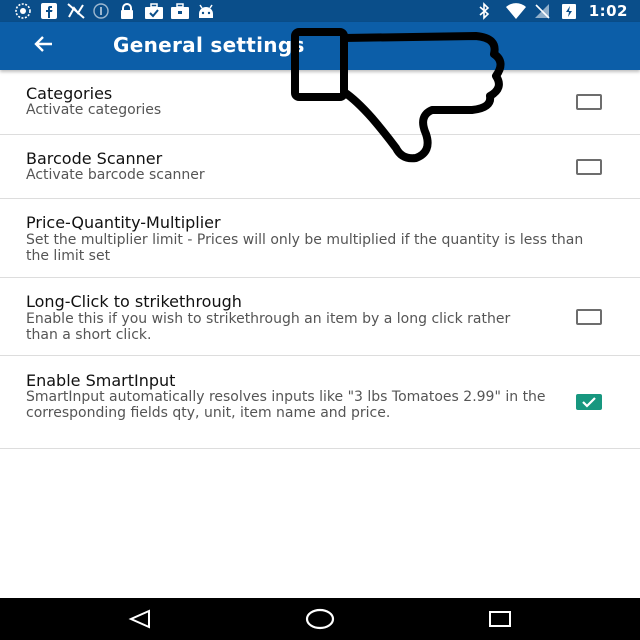  I want to click on check-icon, so click(589, 402).